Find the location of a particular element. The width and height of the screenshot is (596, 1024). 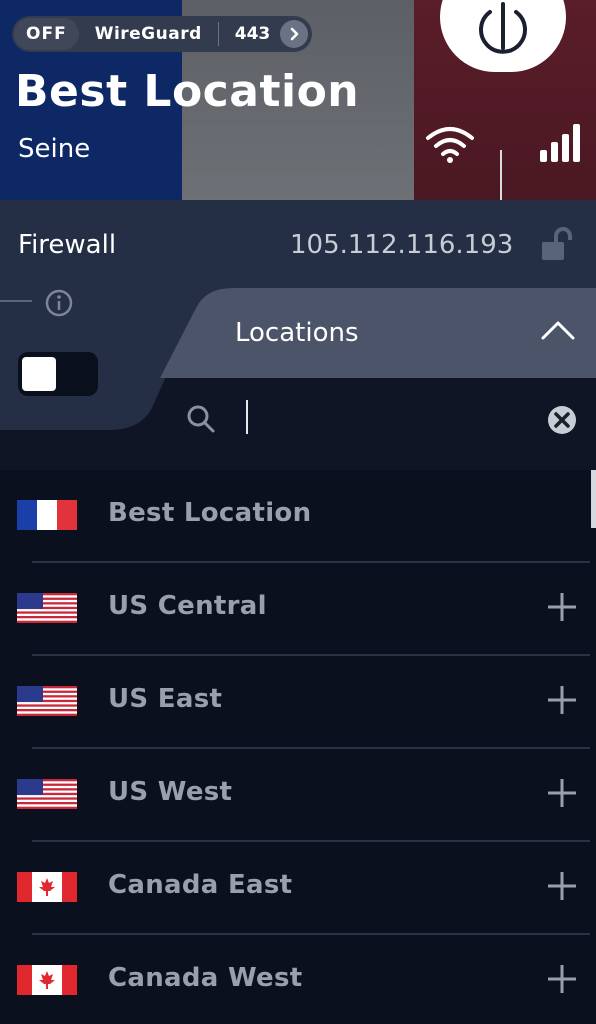

scrollbar-thumb is located at coordinates (593, 499).